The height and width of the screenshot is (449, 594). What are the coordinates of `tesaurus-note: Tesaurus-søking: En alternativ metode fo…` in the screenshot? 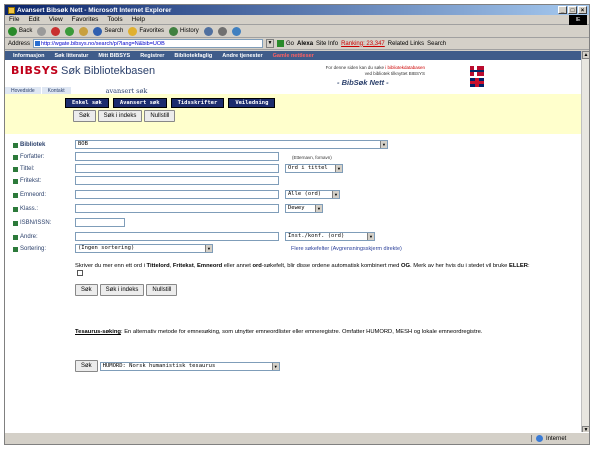 It's located at (279, 332).